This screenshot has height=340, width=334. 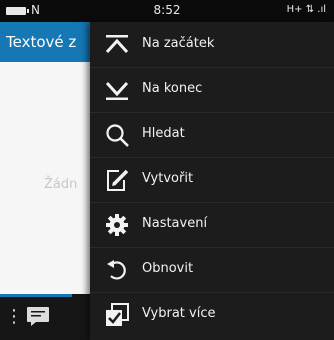 What do you see at coordinates (61, 184) in the screenshot?
I see `empty-list-text: Žádn` at bounding box center [61, 184].